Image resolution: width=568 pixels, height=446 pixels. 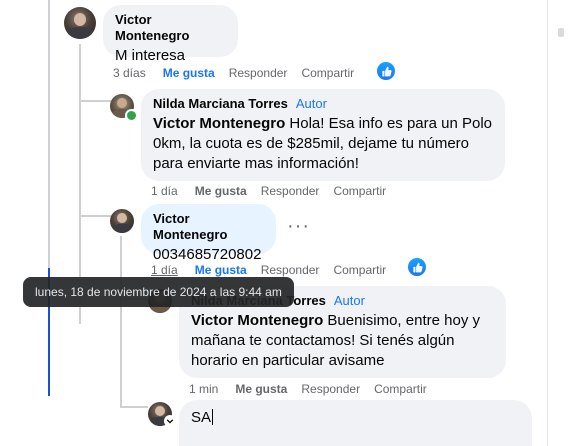 I want to click on comment-timestamp: 3 días, so click(x=129, y=73).